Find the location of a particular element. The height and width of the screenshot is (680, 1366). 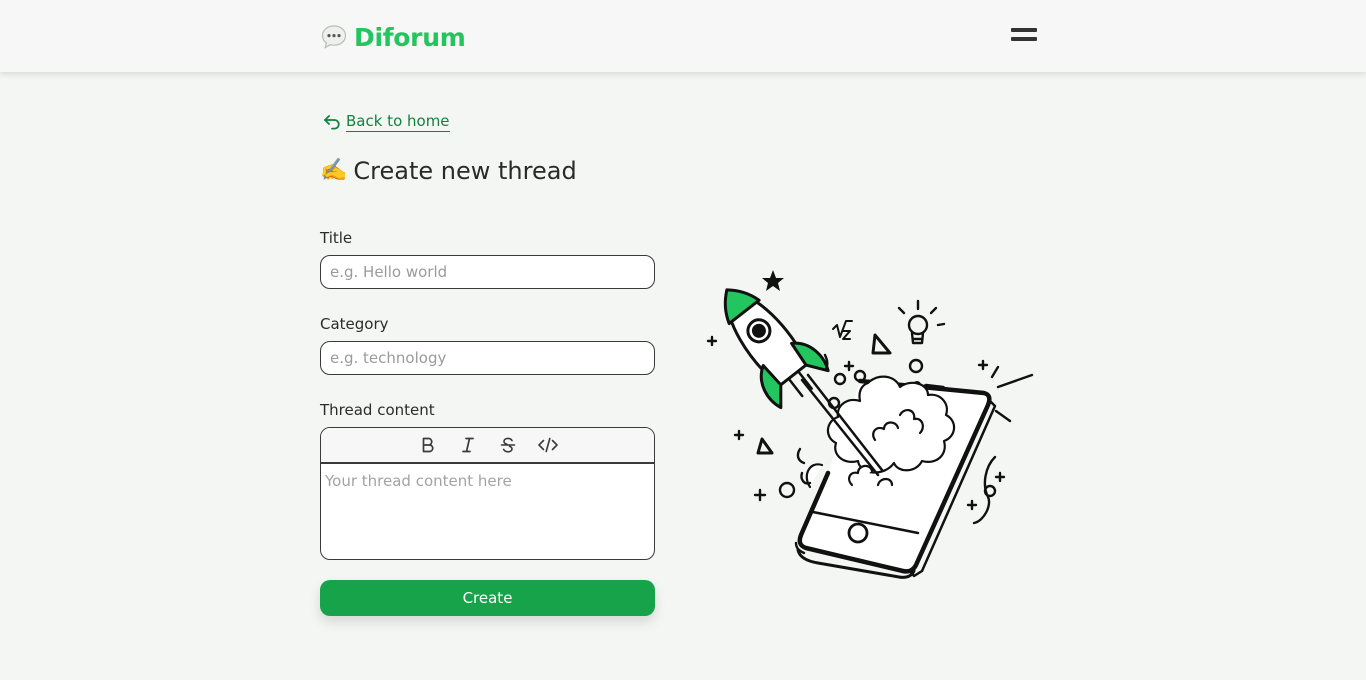

brand-link: Diforum is located at coordinates (393, 37).